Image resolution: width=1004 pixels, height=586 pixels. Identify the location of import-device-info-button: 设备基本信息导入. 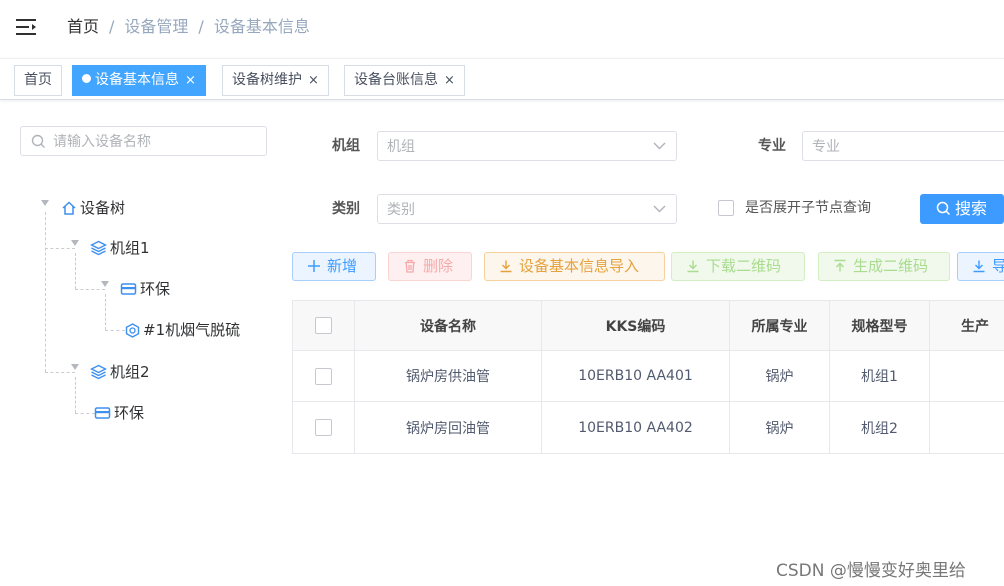
(574, 266).